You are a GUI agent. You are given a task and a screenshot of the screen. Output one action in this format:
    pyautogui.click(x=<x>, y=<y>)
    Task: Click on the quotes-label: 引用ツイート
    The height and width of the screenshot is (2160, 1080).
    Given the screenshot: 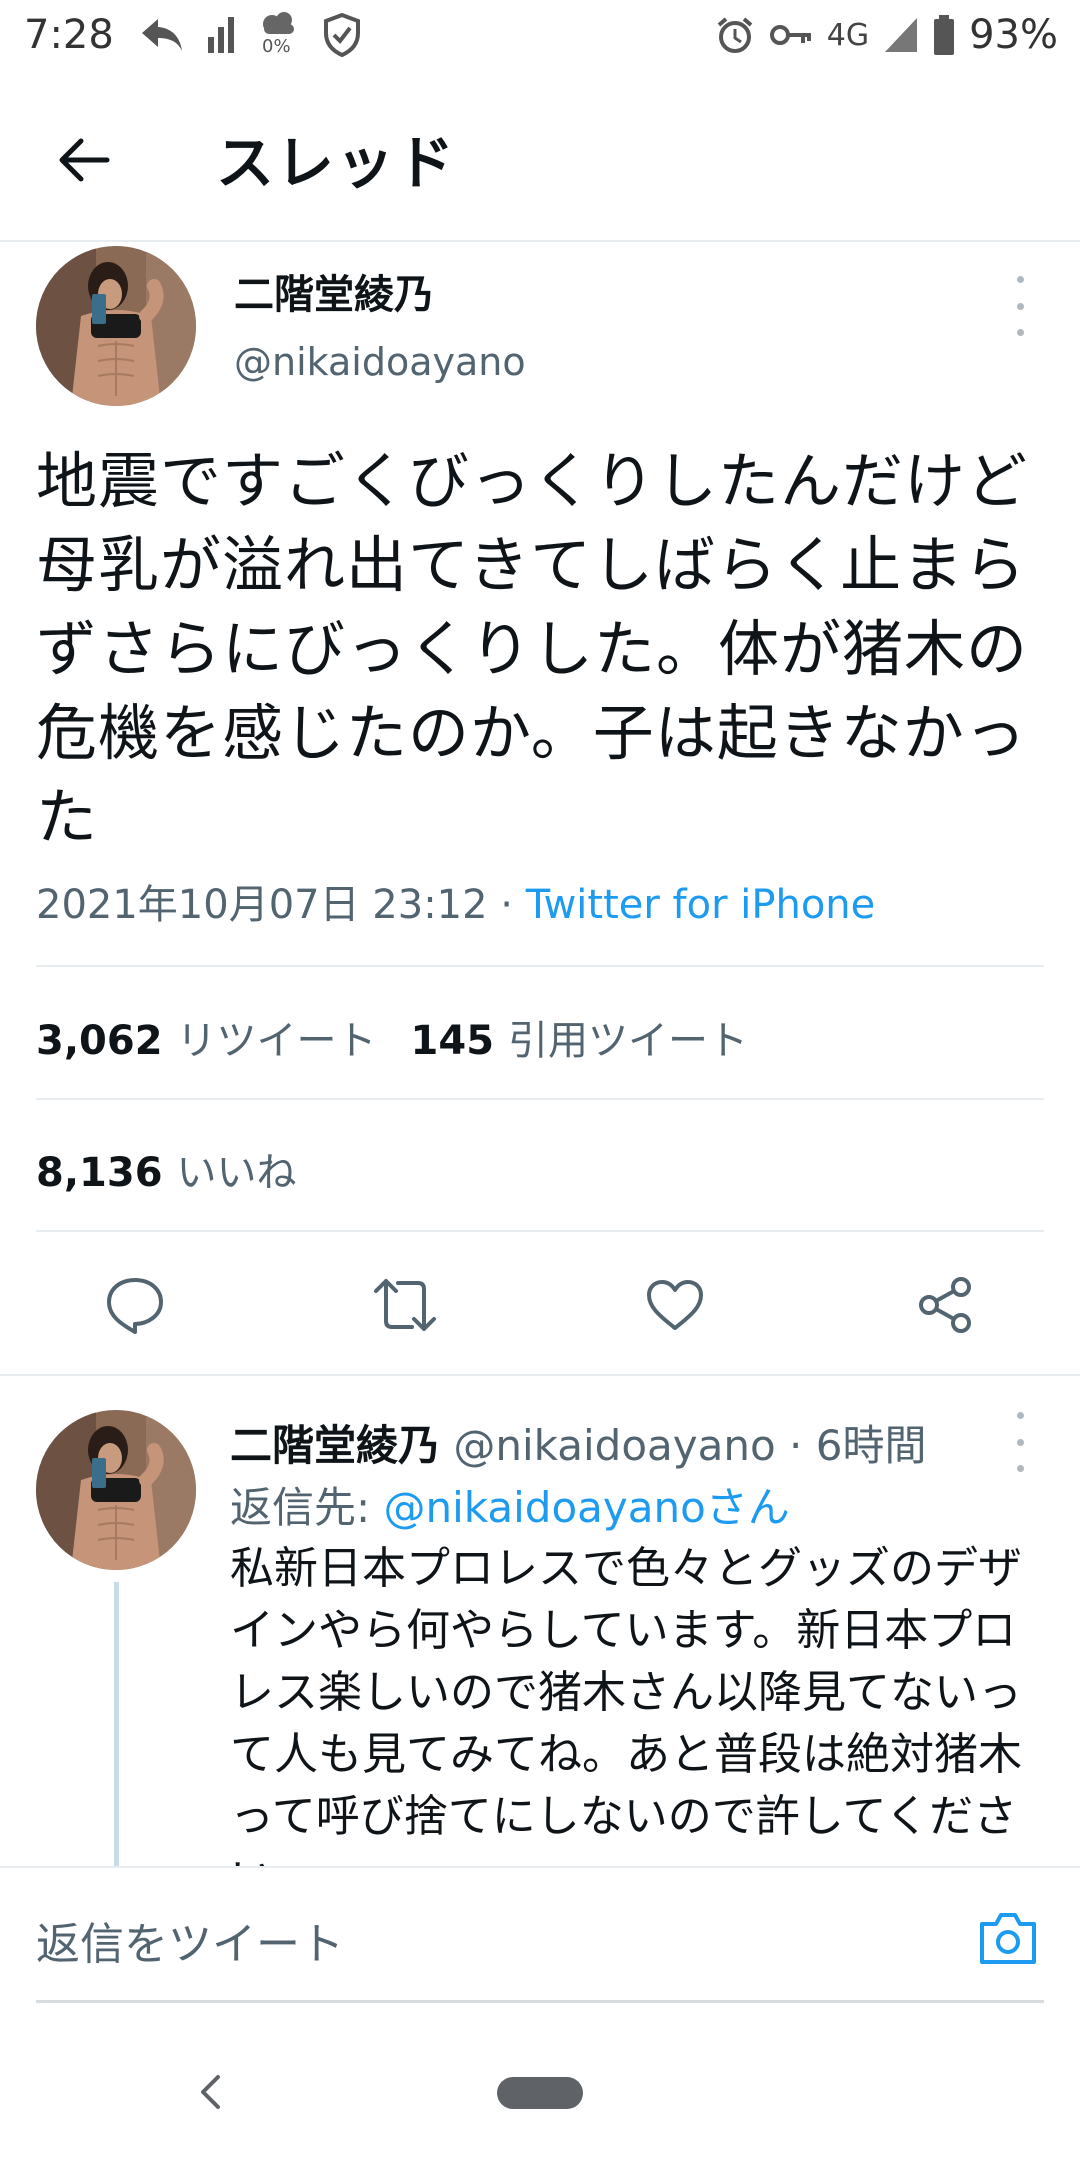 What is the action you would take?
    pyautogui.click(x=628, y=1041)
    